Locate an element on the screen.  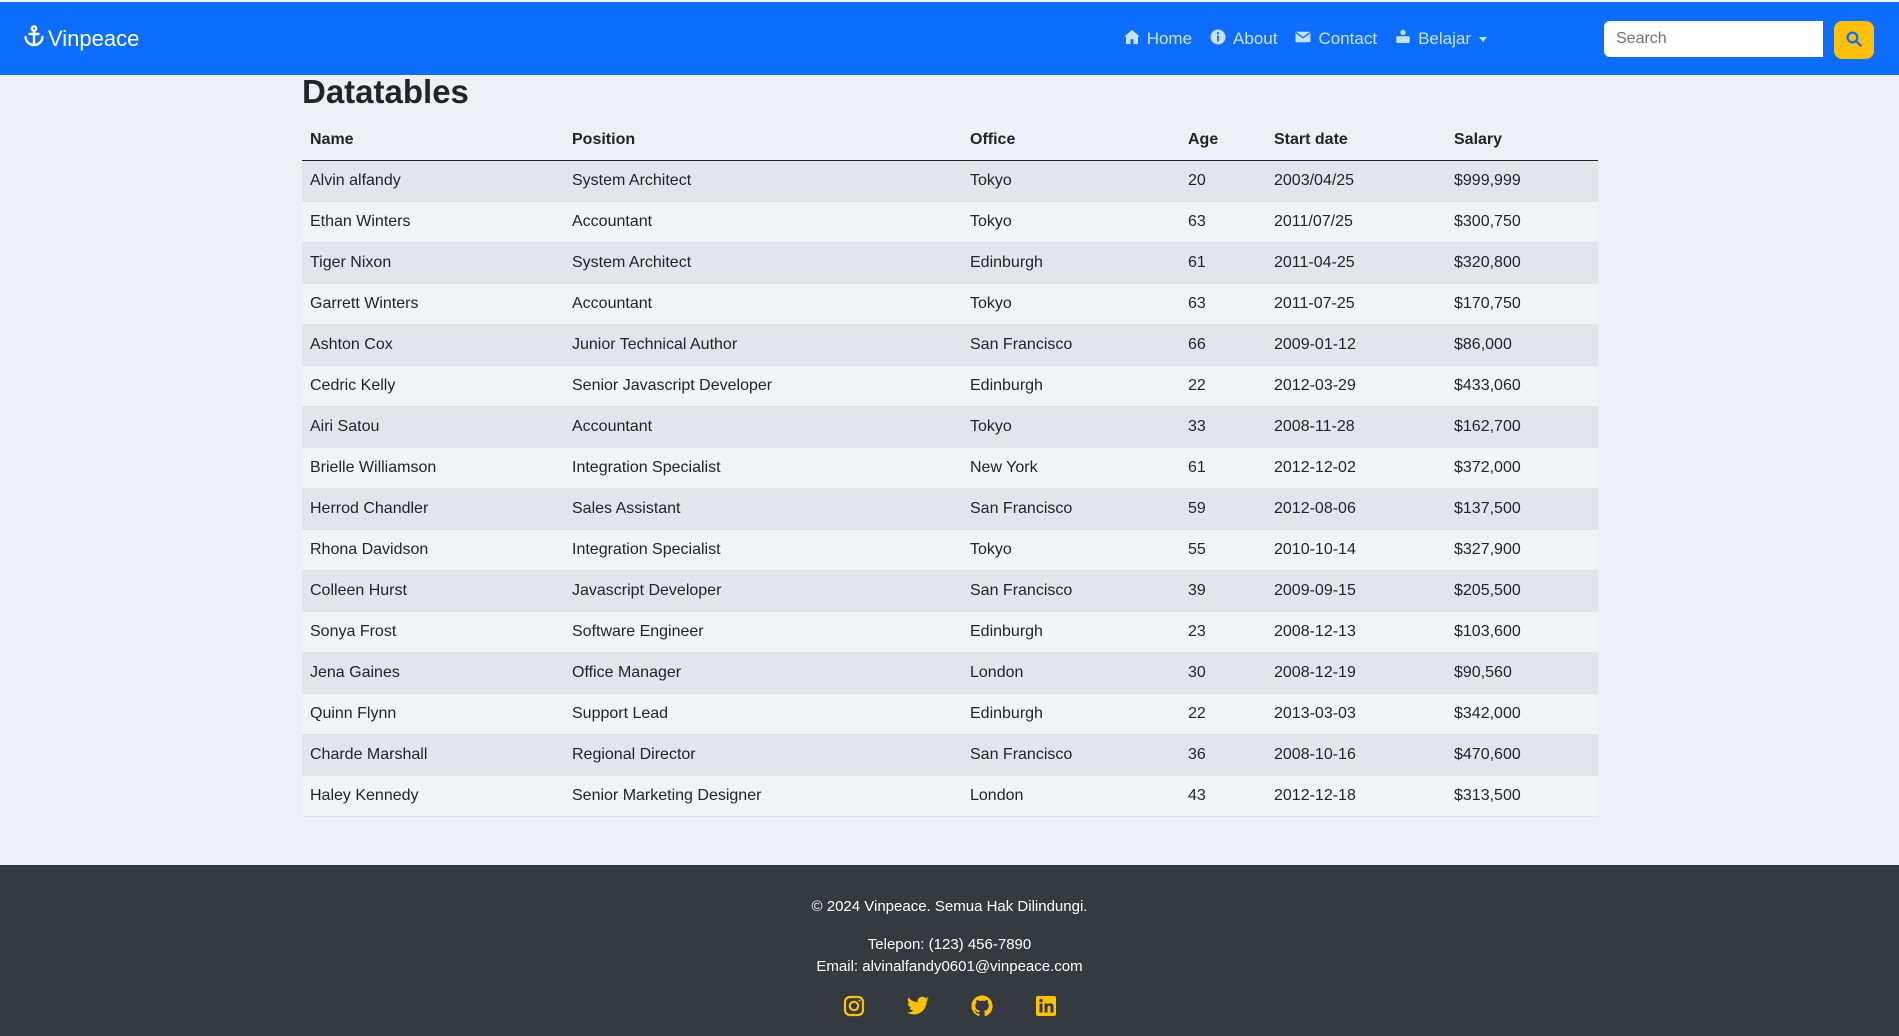
cell-name: Jena Gaines is located at coordinates (433, 673).